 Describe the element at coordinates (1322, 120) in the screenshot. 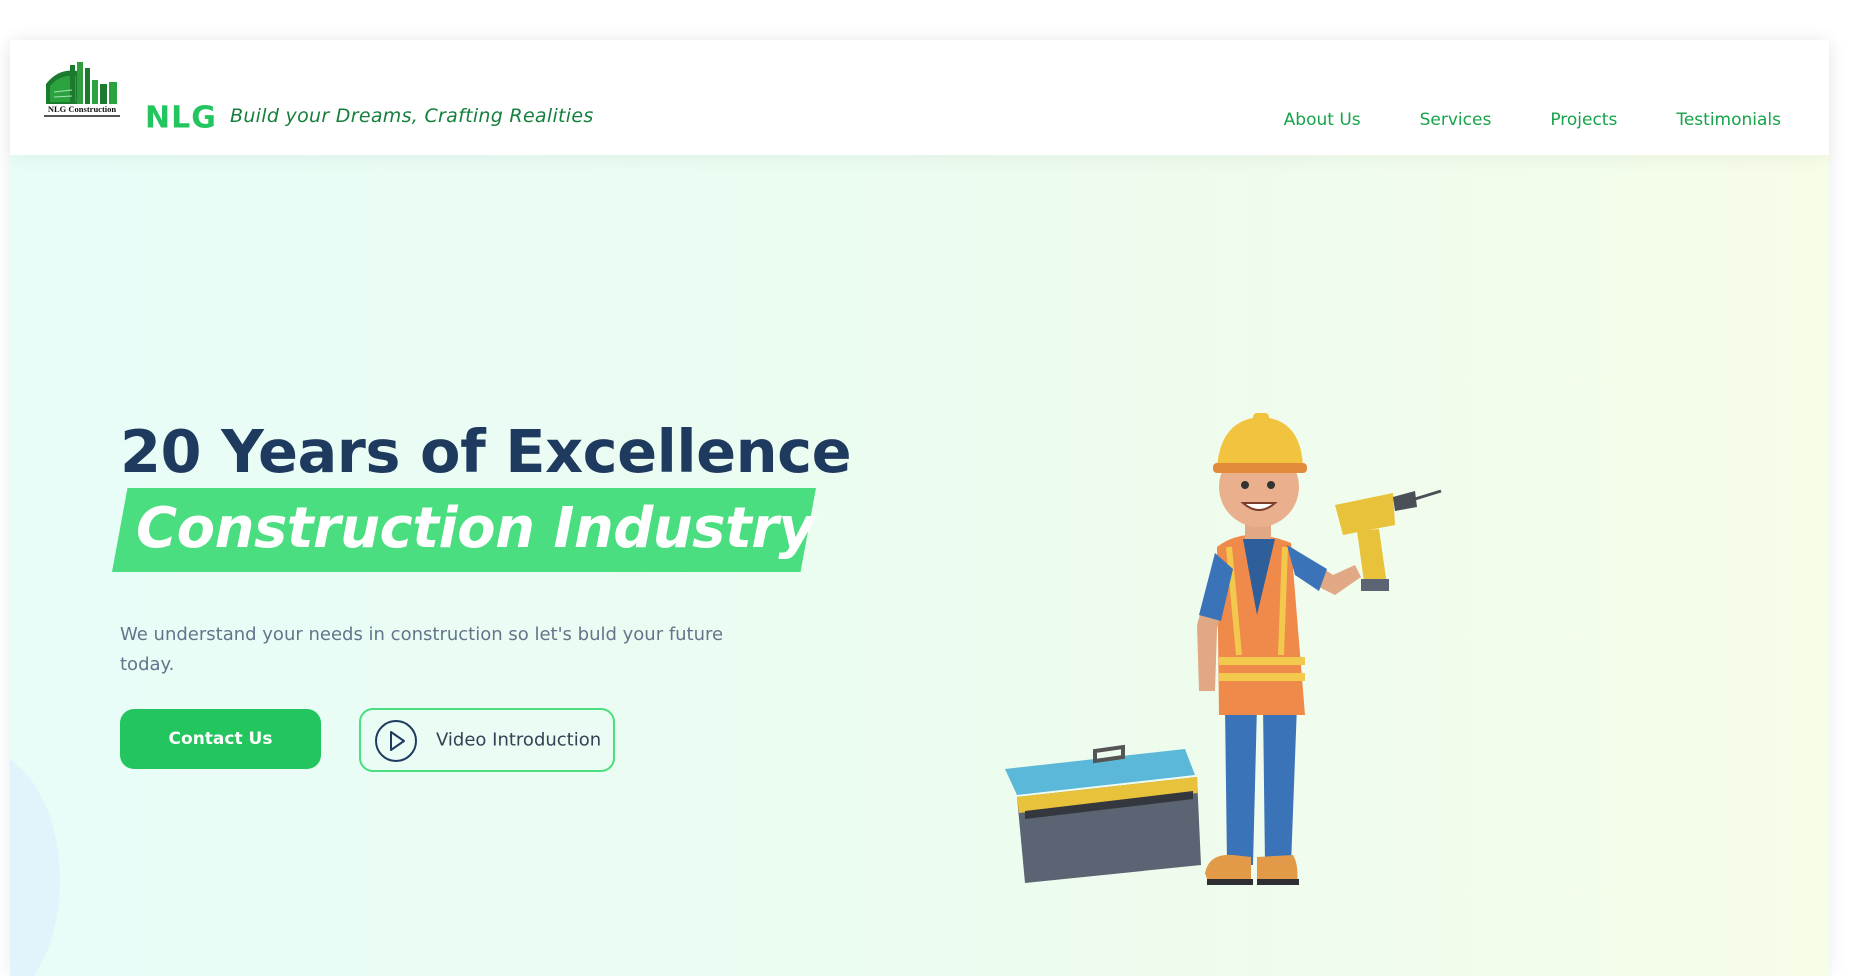

I see `nav-link-about-us: About Us` at that location.